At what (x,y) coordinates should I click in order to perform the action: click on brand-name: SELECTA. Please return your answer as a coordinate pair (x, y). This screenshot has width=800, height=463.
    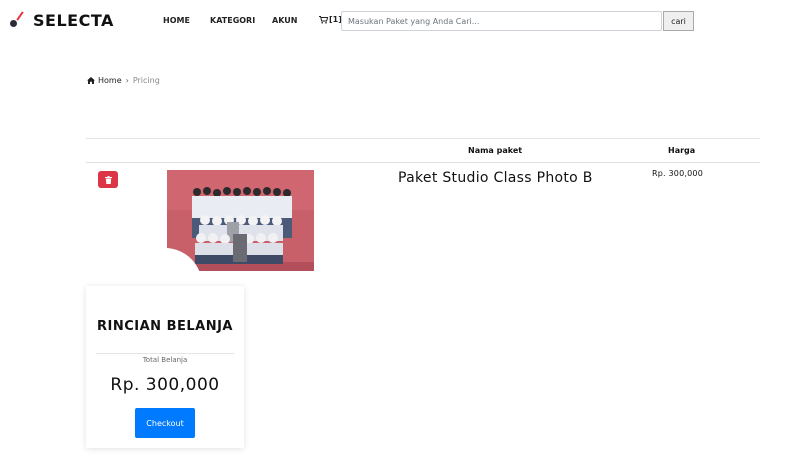
    Looking at the image, I should click on (73, 20).